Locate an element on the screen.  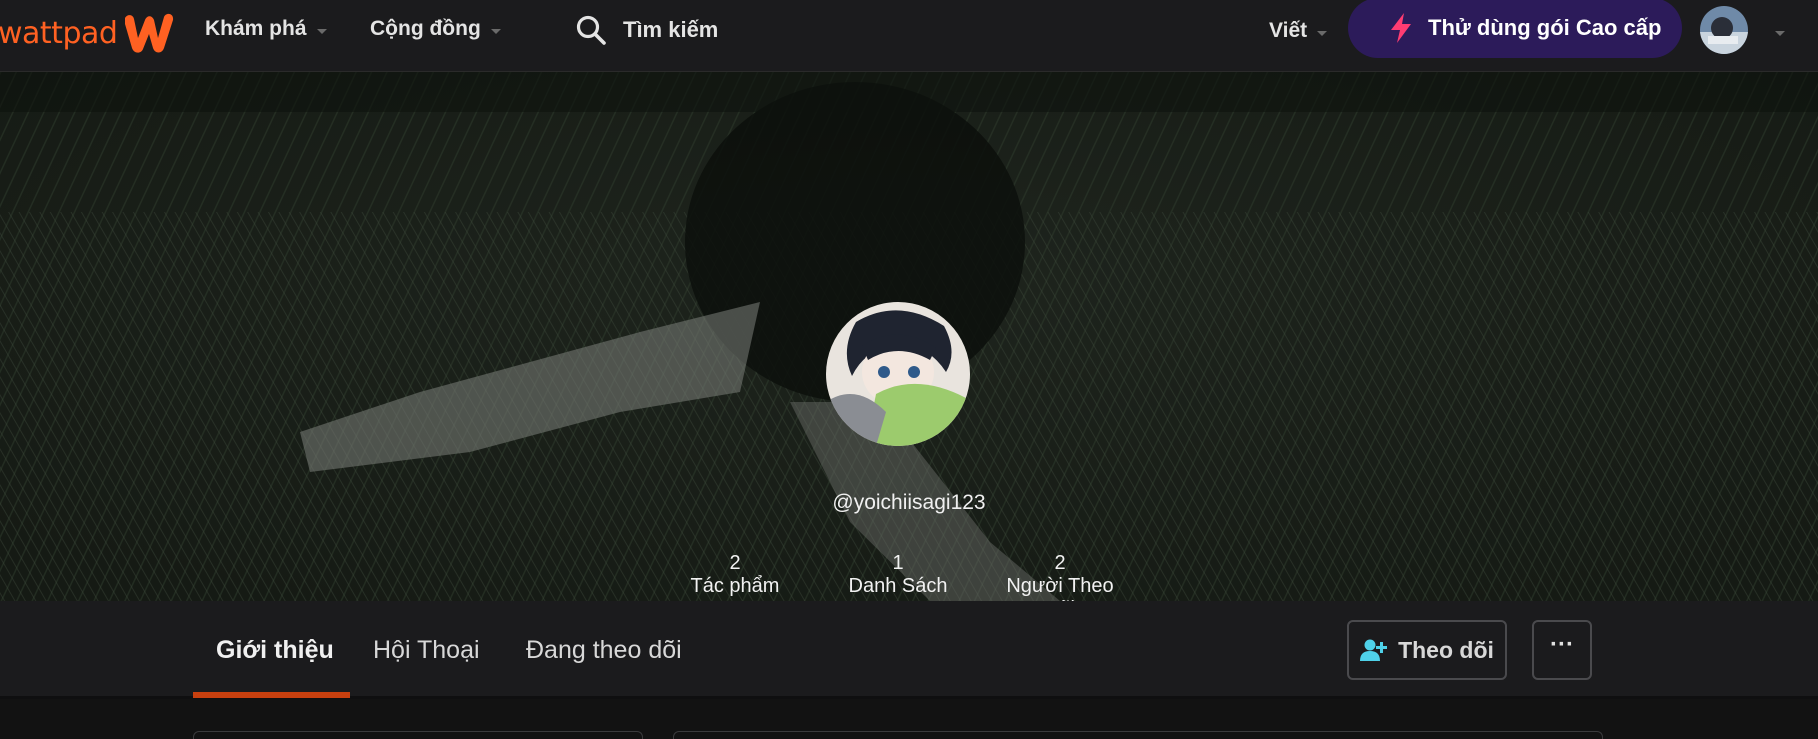
profile-avatar-image is located at coordinates (898, 374).